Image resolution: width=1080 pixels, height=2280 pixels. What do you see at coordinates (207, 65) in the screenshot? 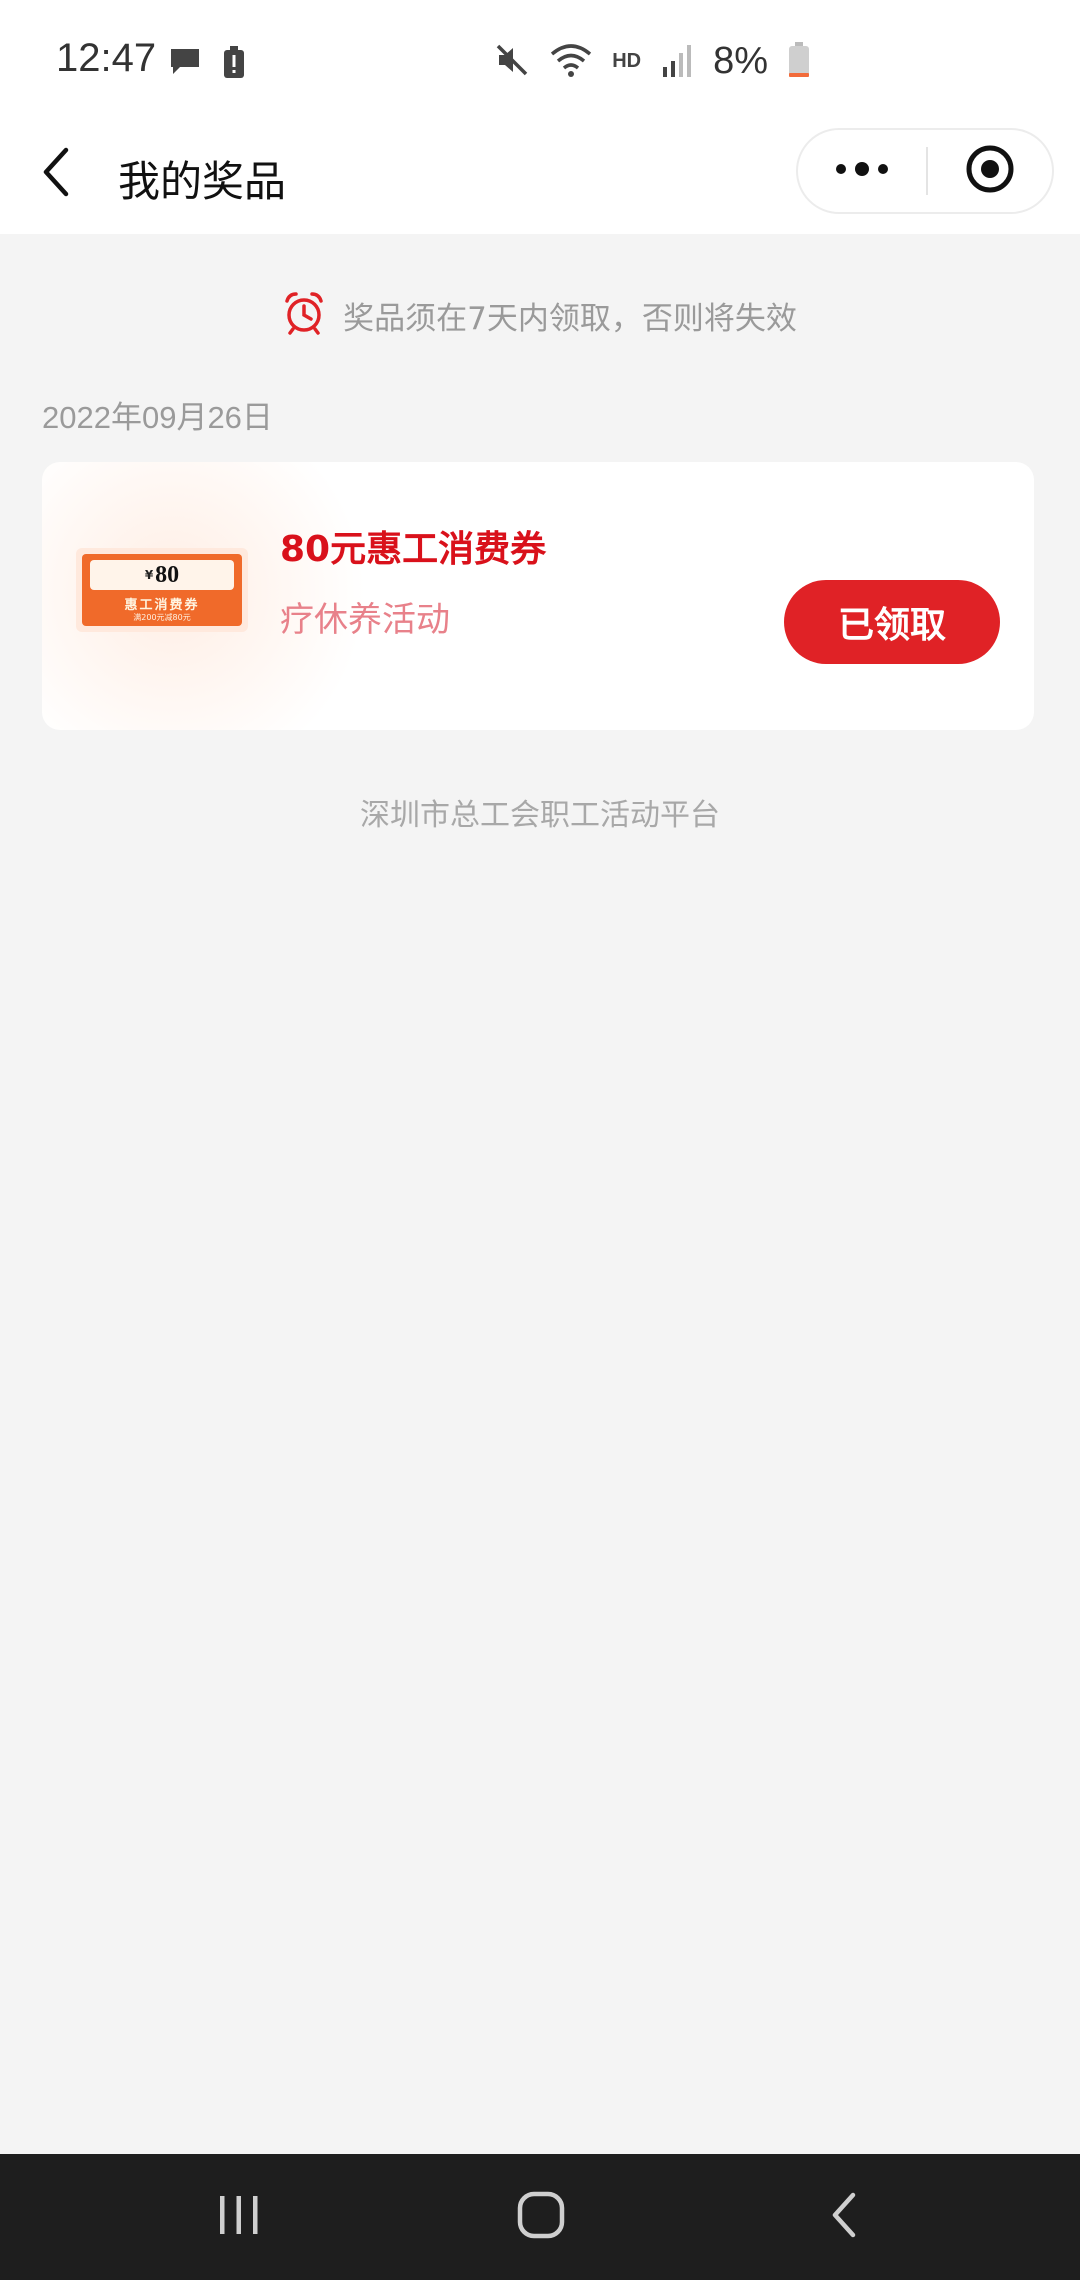
I see `status-notification-icons` at bounding box center [207, 65].